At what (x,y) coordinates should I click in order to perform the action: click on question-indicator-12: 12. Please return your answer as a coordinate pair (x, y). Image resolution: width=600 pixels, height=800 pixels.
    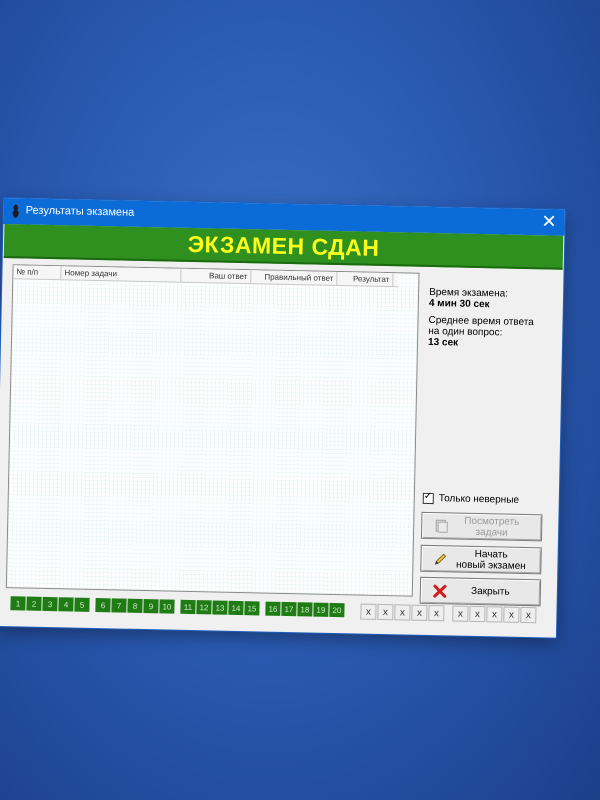
    Looking at the image, I should click on (204, 607).